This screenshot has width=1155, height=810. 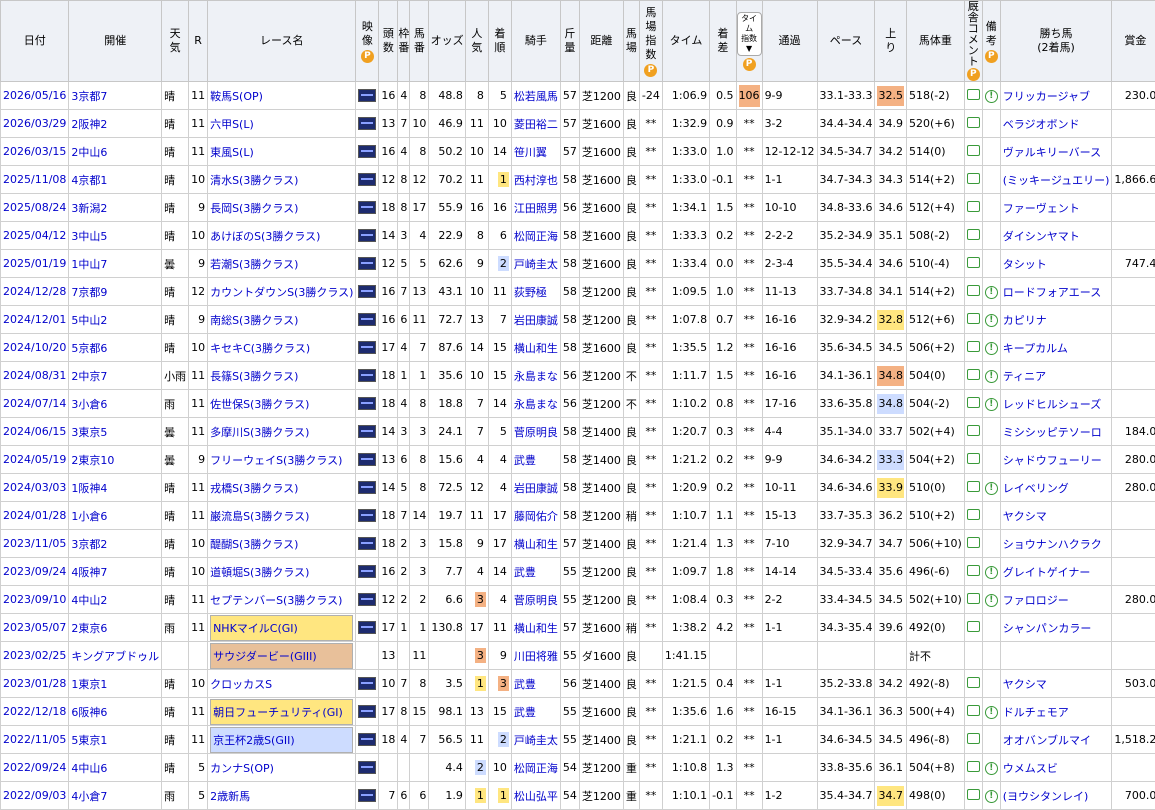 I want to click on time-index-dropdown: タイム指数▼, so click(x=749, y=34).